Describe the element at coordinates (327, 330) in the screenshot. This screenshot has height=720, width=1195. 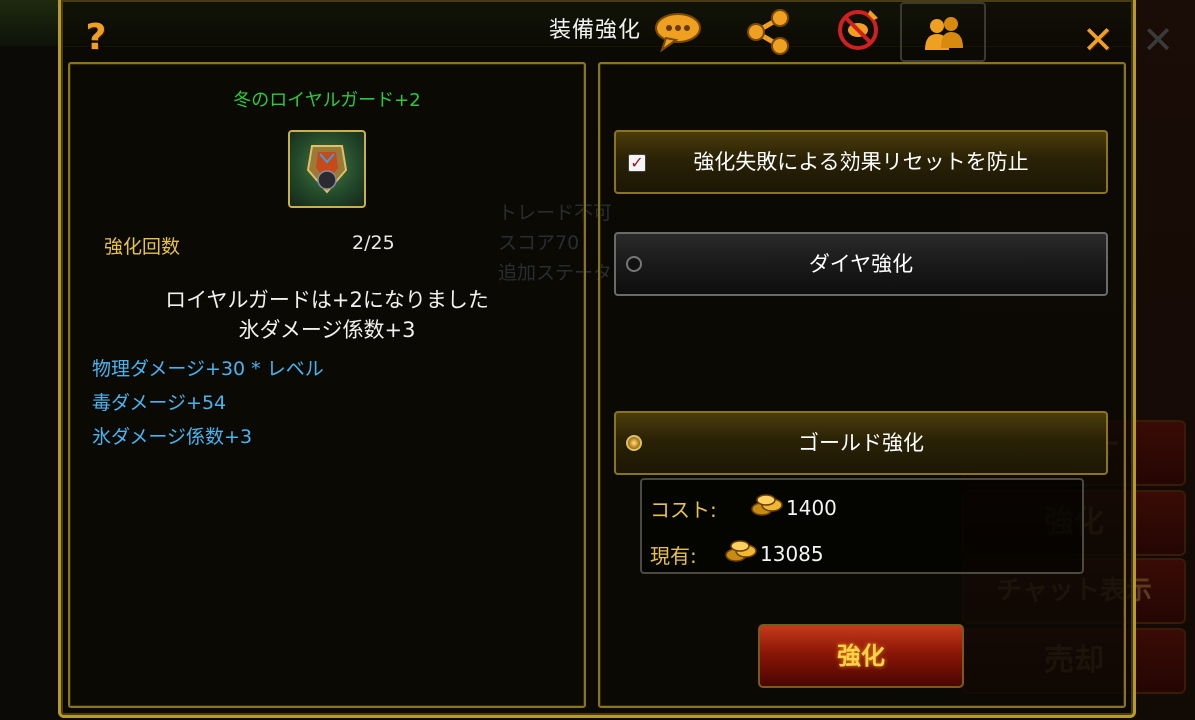
I see `result-message-detail: 氷ダメージ係数+3` at that location.